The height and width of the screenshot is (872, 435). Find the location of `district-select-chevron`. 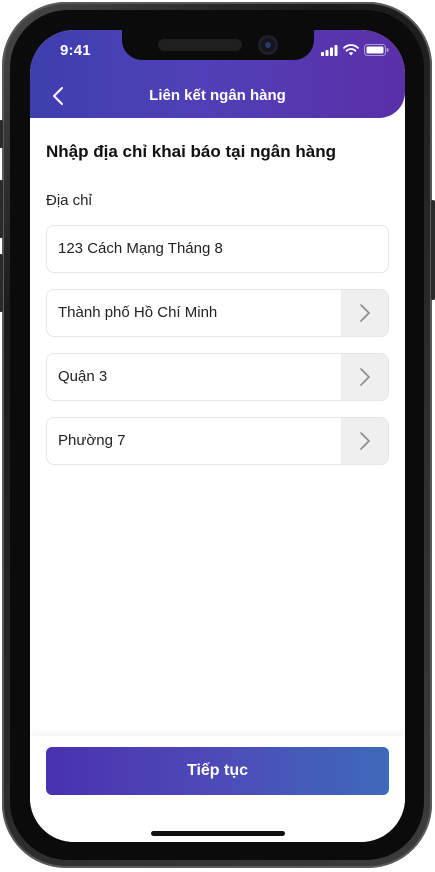

district-select-chevron is located at coordinates (364, 377).